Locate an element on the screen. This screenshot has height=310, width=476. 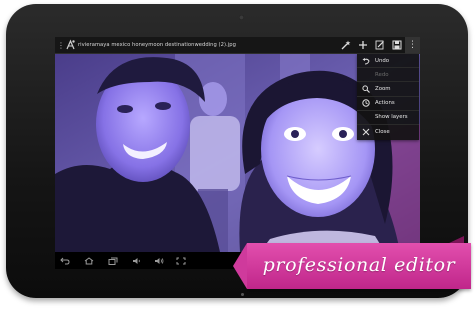
history-icon is located at coordinates (365, 103).